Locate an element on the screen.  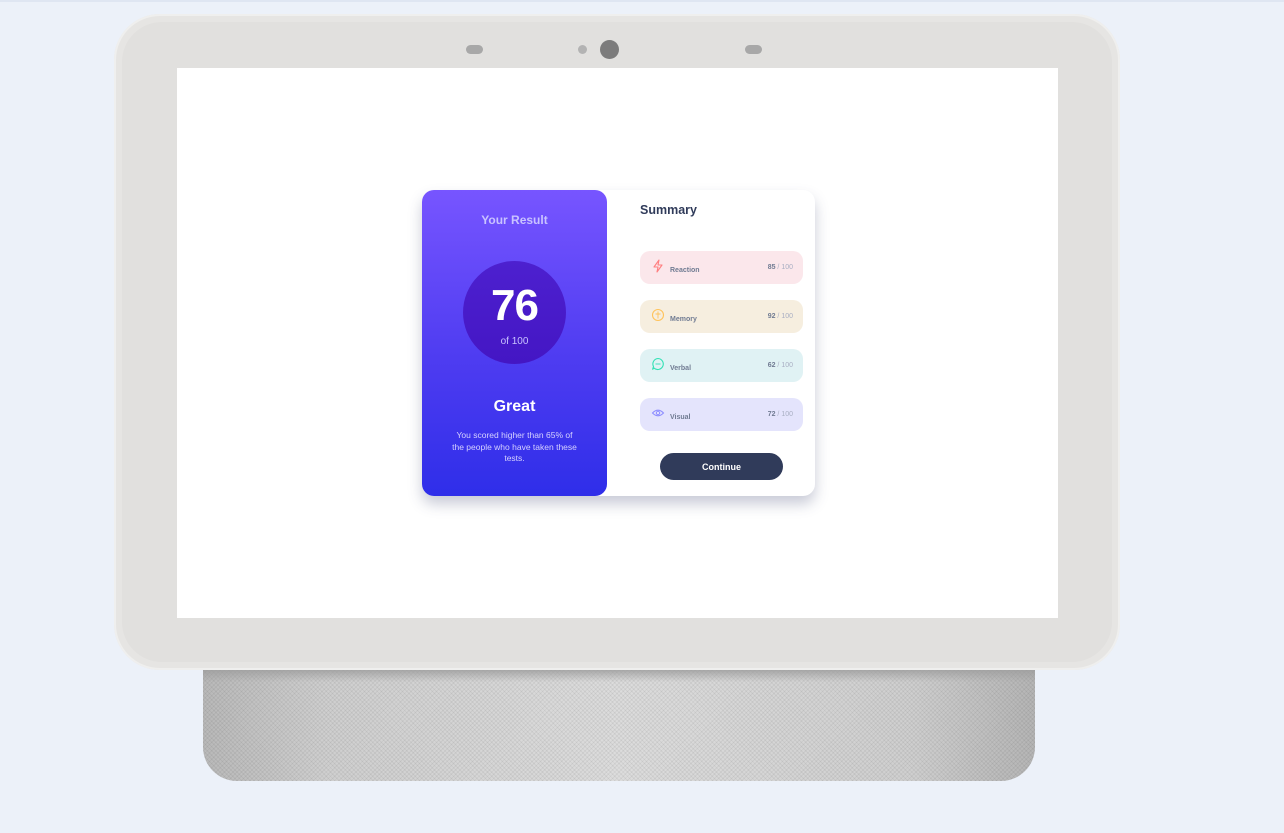
item-score: 92 / 100 is located at coordinates (780, 316).